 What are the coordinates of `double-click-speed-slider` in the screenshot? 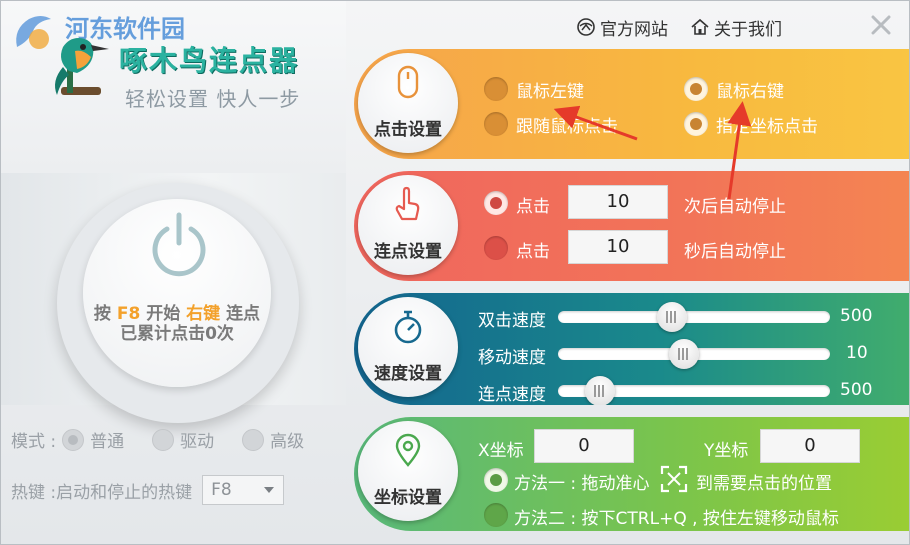 It's located at (694, 317).